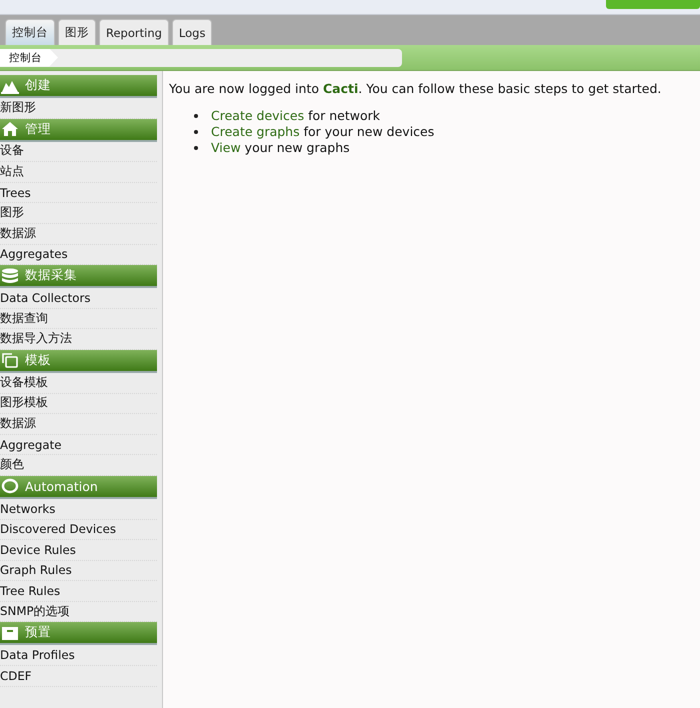 The height and width of the screenshot is (708, 700). What do you see at coordinates (257, 116) in the screenshot?
I see `step-link: Create devices` at bounding box center [257, 116].